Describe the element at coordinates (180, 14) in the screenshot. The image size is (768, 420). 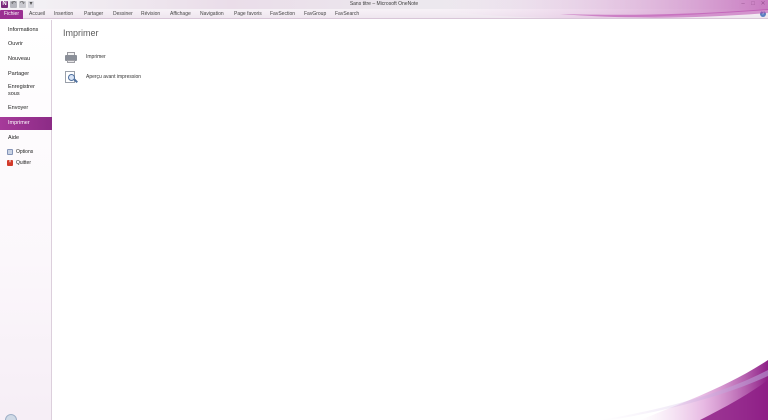
I see `tab-affichage: Affichage` at that location.